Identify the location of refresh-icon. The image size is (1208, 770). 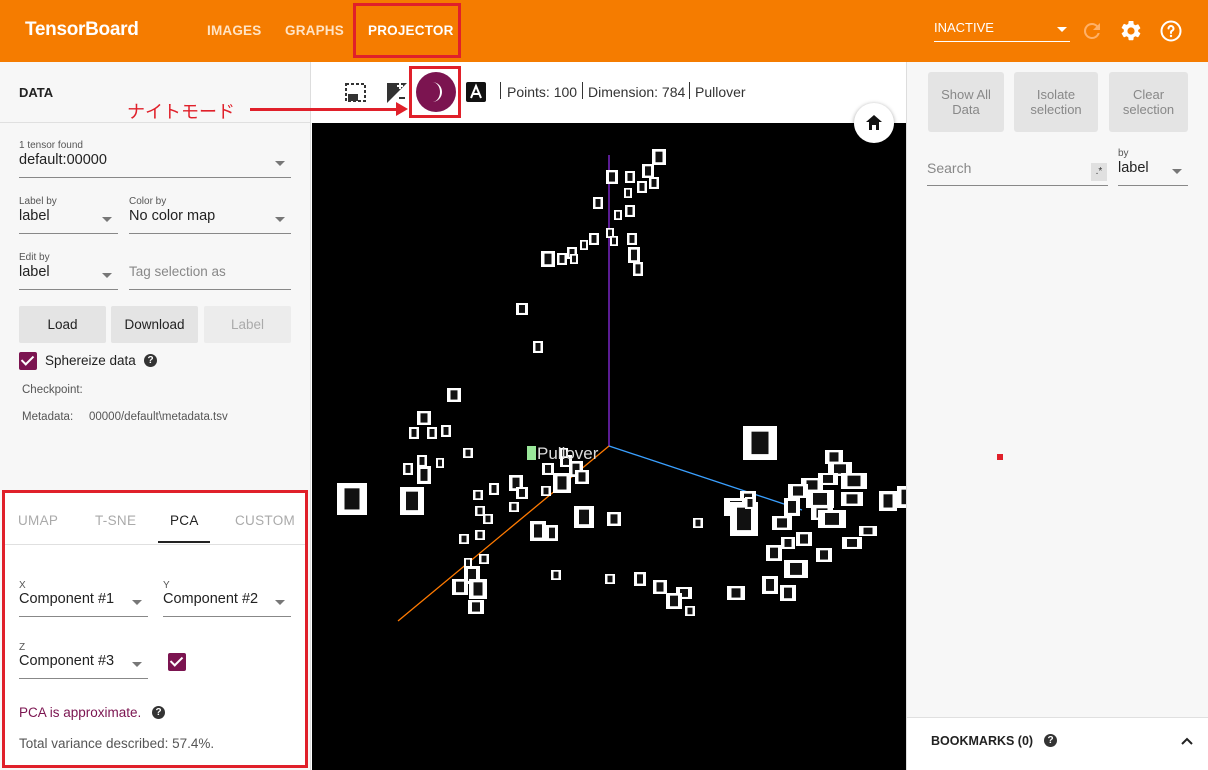
(1092, 31).